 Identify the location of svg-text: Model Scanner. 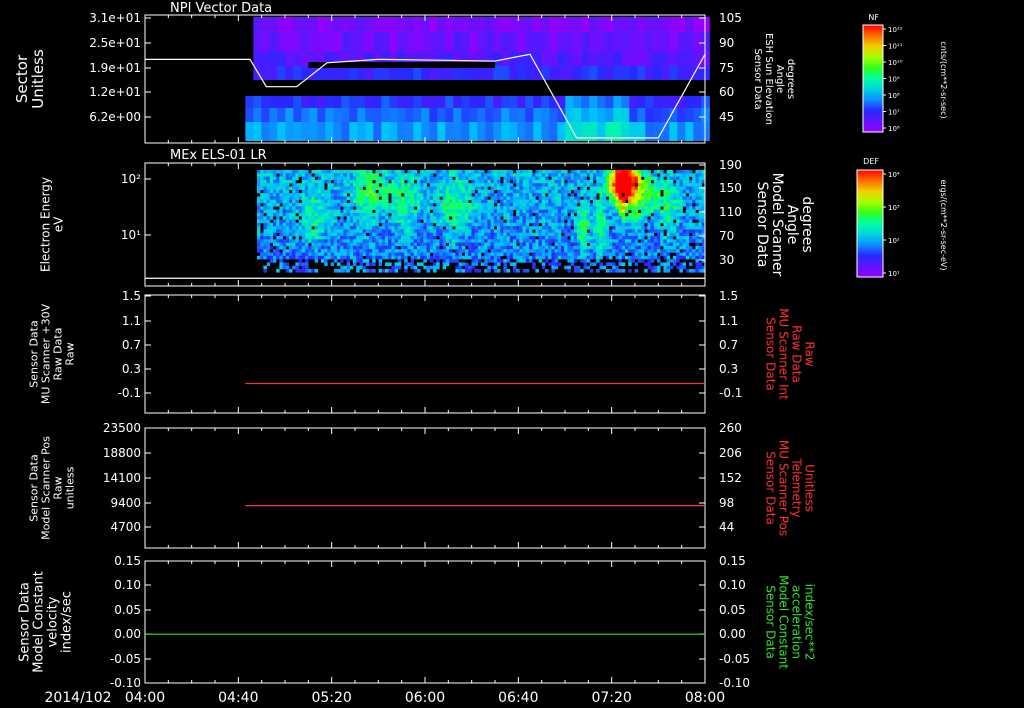
(777, 225).